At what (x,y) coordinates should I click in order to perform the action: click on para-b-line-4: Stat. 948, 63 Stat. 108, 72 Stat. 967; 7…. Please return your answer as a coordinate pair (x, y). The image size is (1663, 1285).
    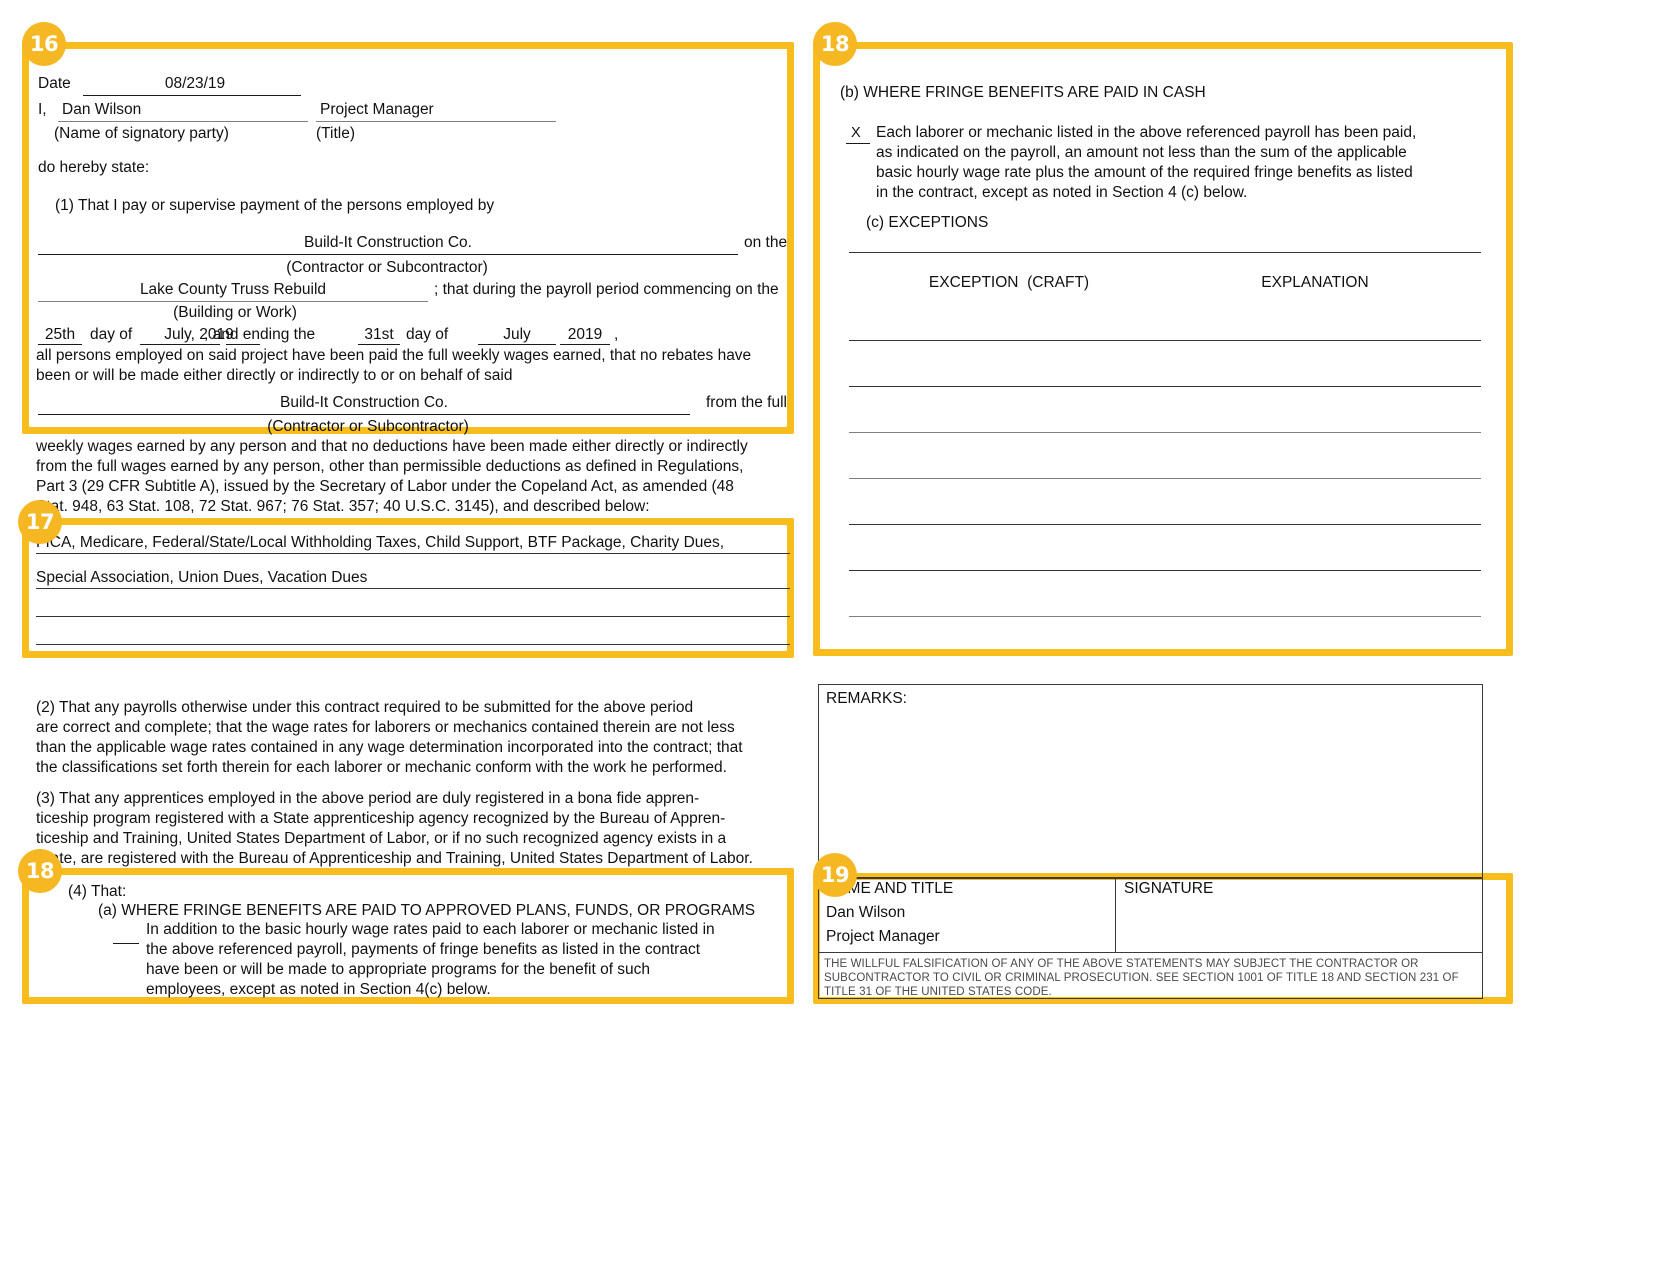
    Looking at the image, I should click on (343, 506).